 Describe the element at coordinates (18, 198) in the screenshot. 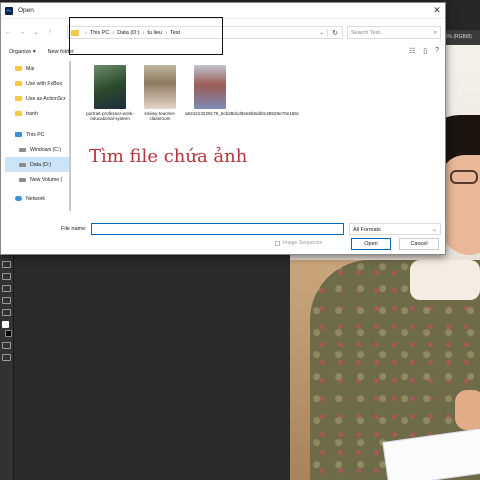

I see `network-icon` at that location.